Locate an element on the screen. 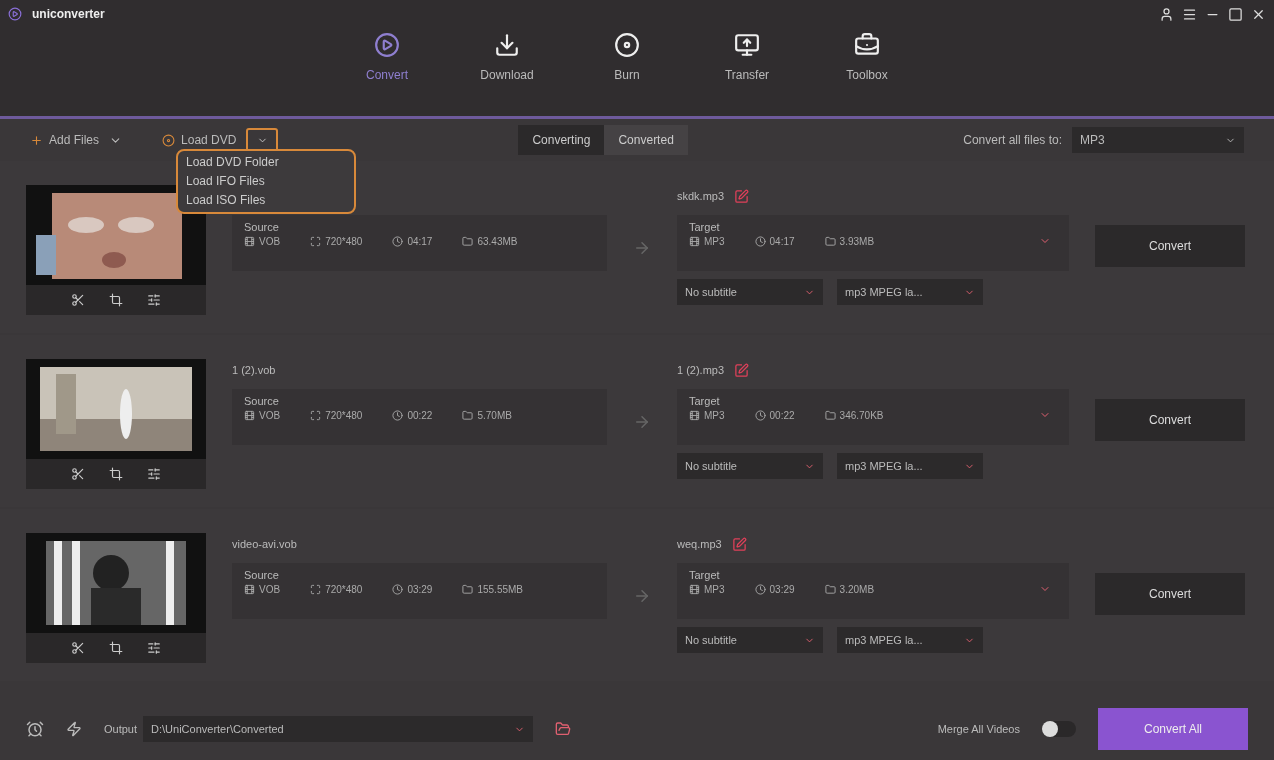 This screenshot has height=760, width=1274. monitor-icon is located at coordinates (747, 45).